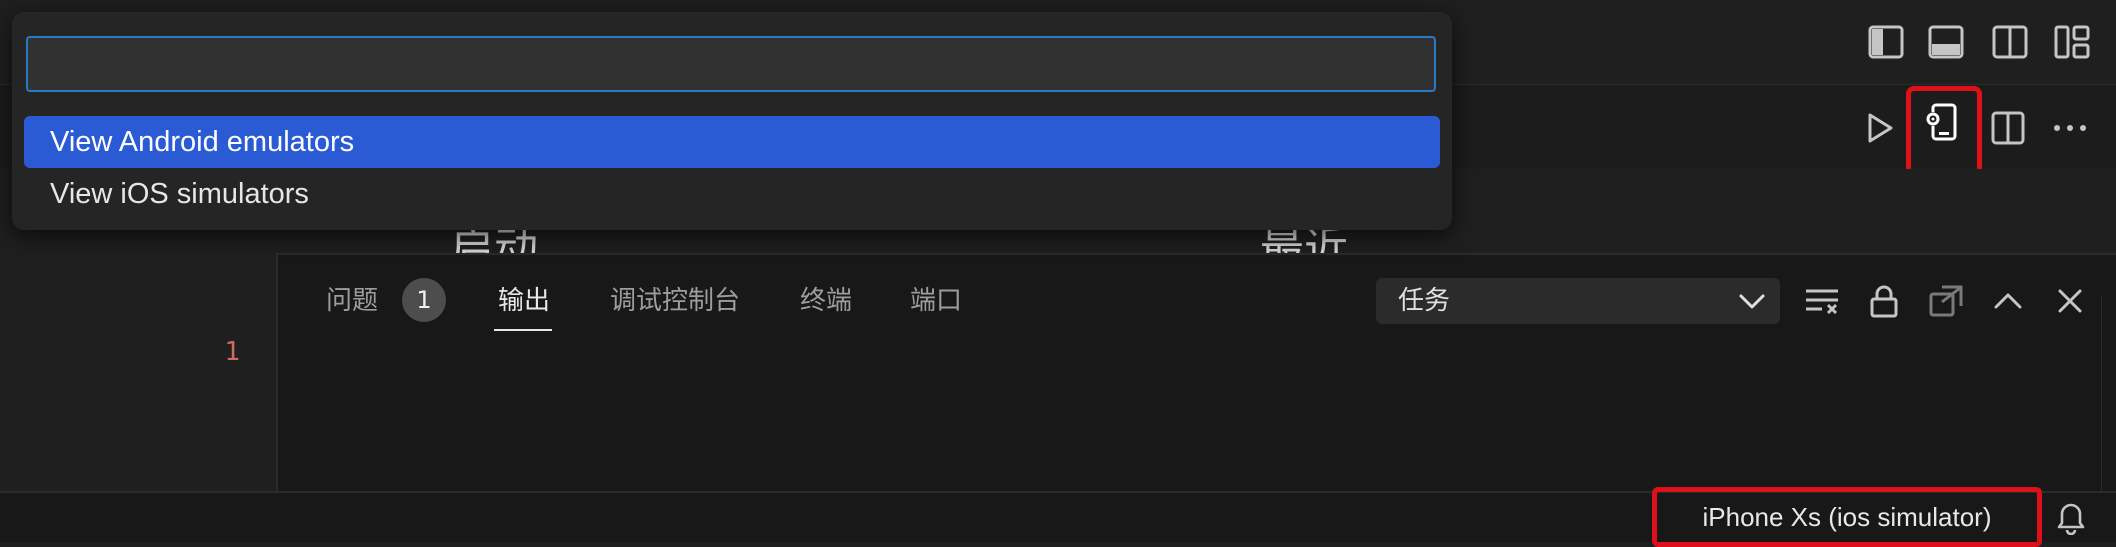 This screenshot has width=2116, height=547. Describe the element at coordinates (2108, 393) in the screenshot. I see `panel-scrollbar` at that location.